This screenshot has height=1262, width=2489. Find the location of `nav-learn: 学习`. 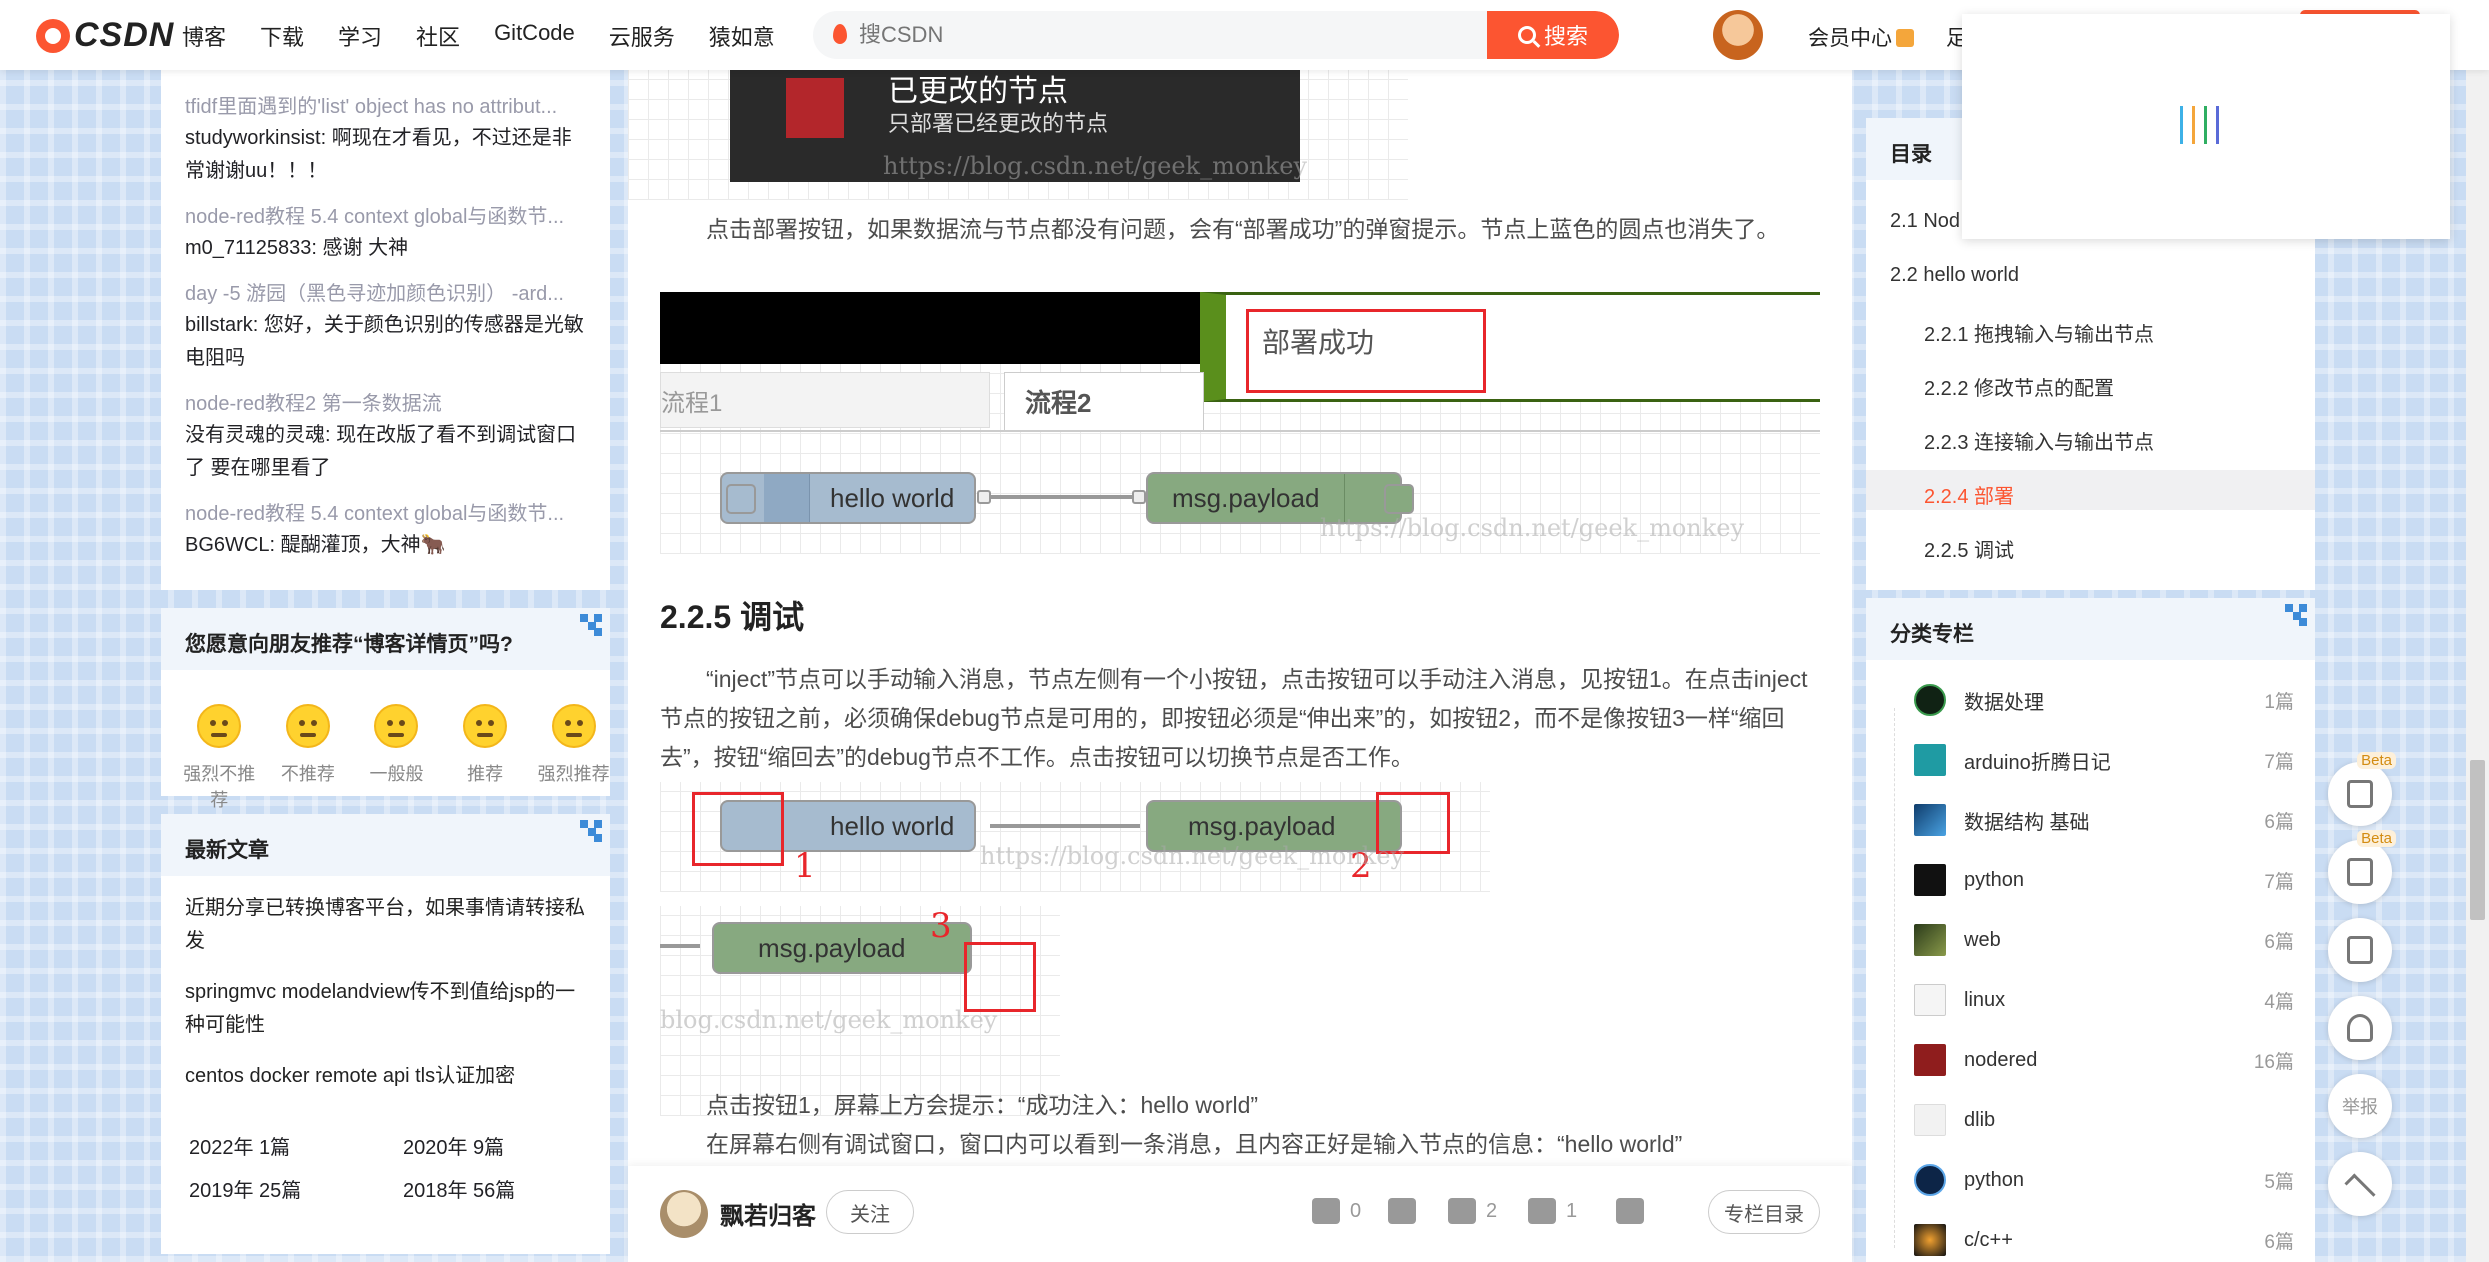

nav-learn: 学习 is located at coordinates (360, 36).